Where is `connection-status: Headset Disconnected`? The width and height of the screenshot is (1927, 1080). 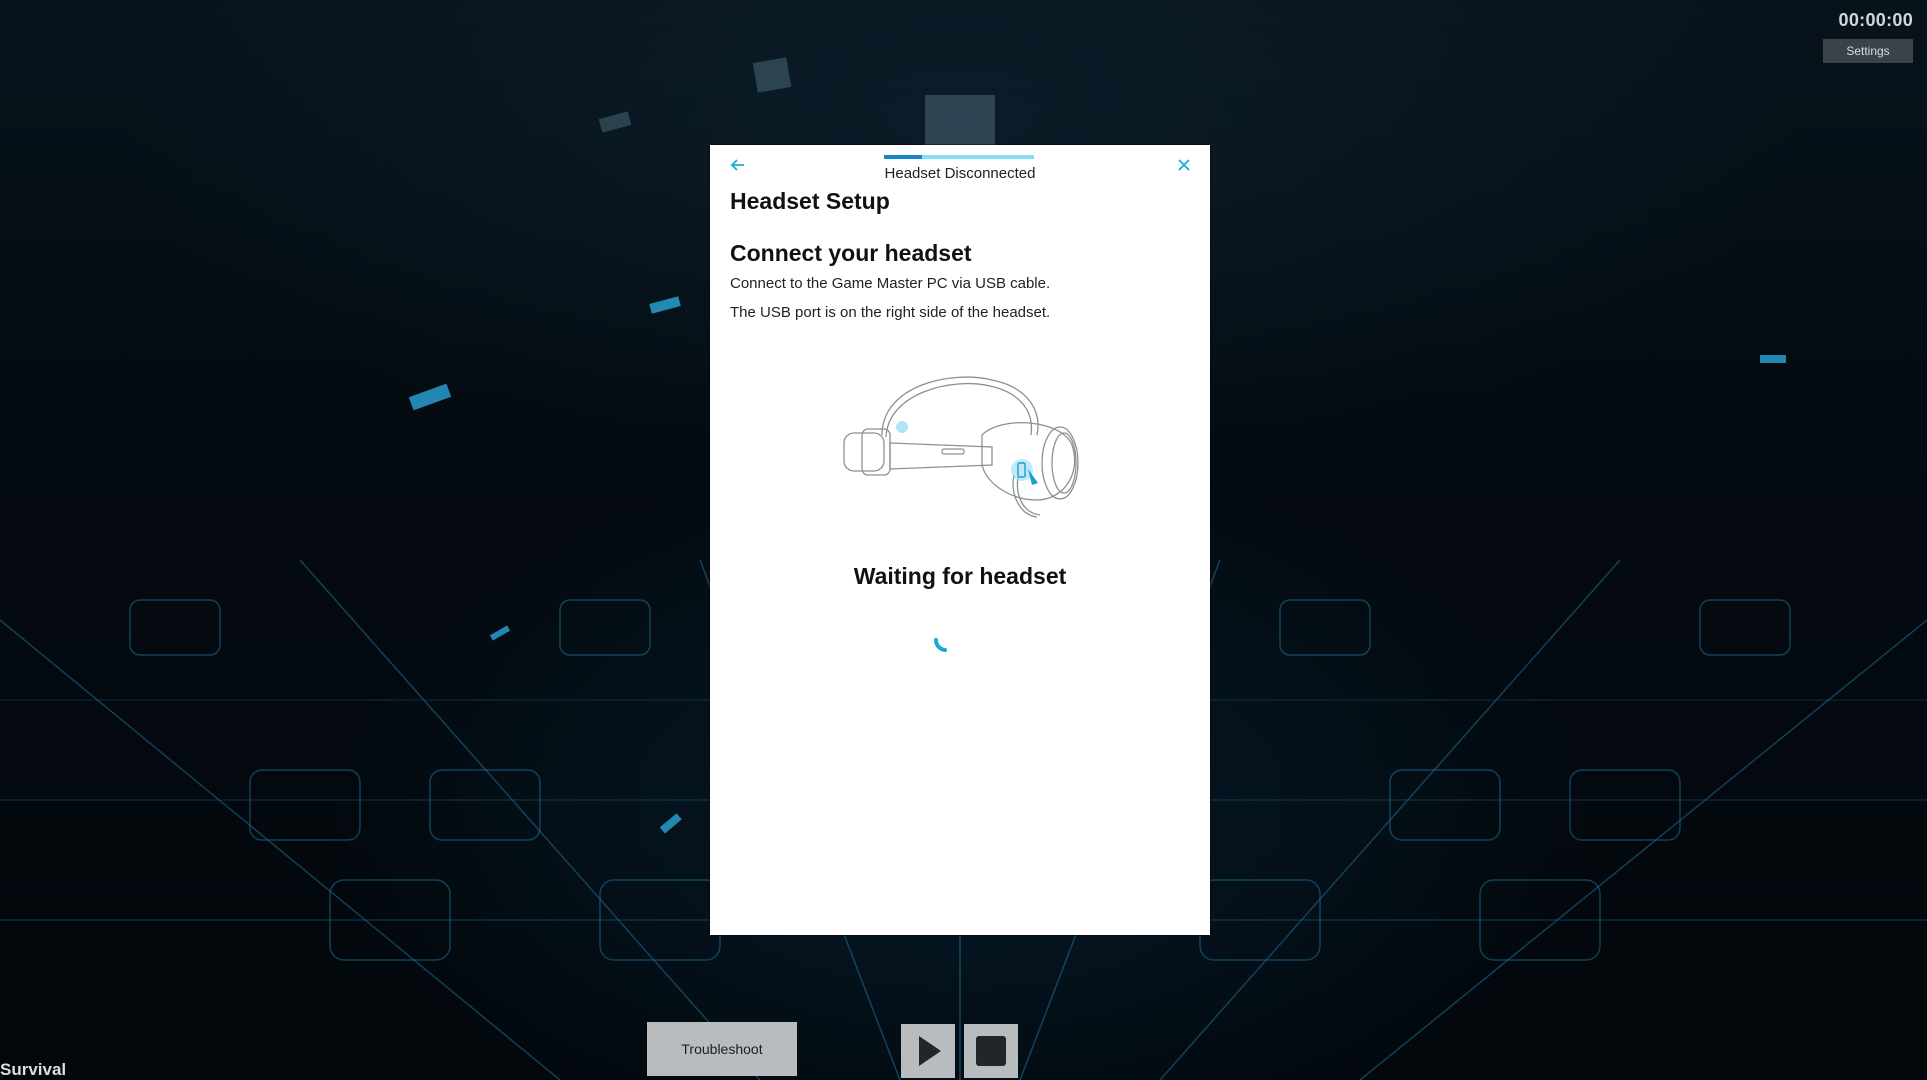 connection-status: Headset Disconnected is located at coordinates (960, 173).